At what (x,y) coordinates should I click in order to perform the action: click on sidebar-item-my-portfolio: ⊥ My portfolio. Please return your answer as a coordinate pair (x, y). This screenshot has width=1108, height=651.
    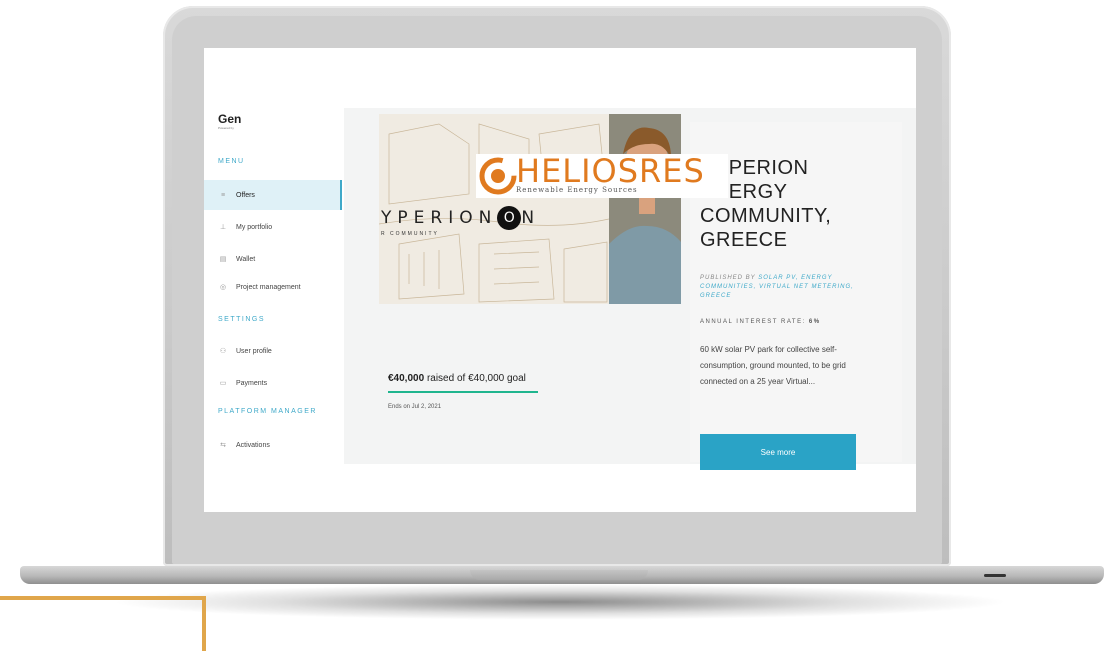
    Looking at the image, I should click on (272, 227).